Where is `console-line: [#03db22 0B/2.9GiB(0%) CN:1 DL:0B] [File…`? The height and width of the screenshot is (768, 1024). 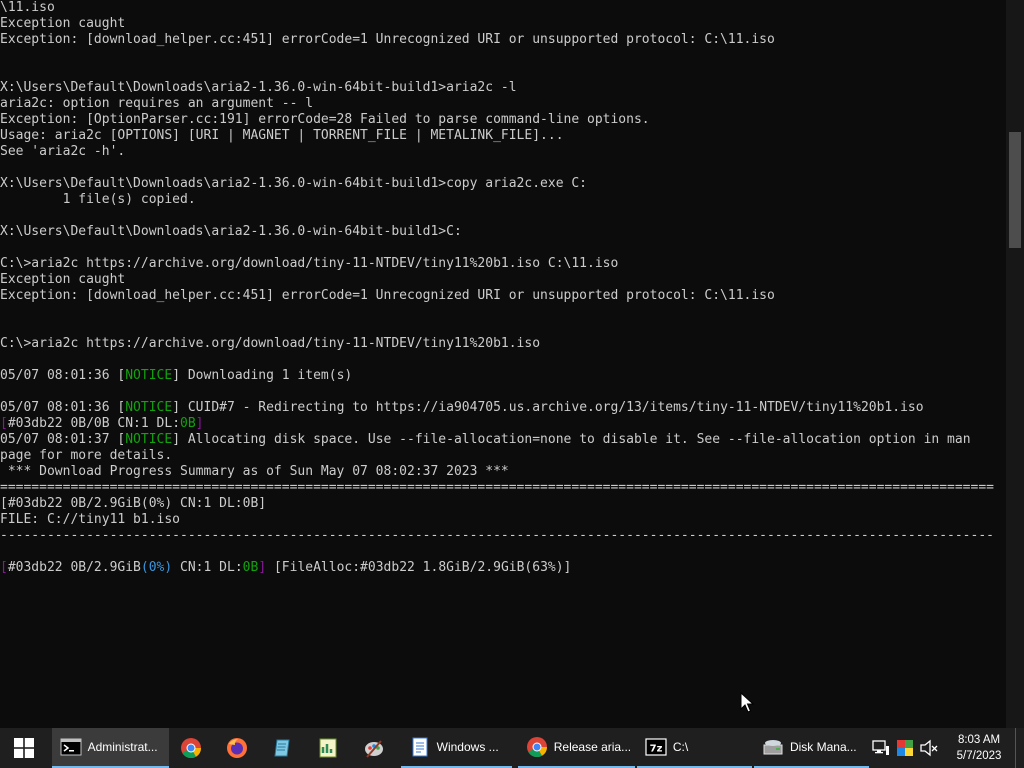
console-line: [#03db22 0B/2.9GiB(0%) CN:1 DL:0B] [File… is located at coordinates (503, 568).